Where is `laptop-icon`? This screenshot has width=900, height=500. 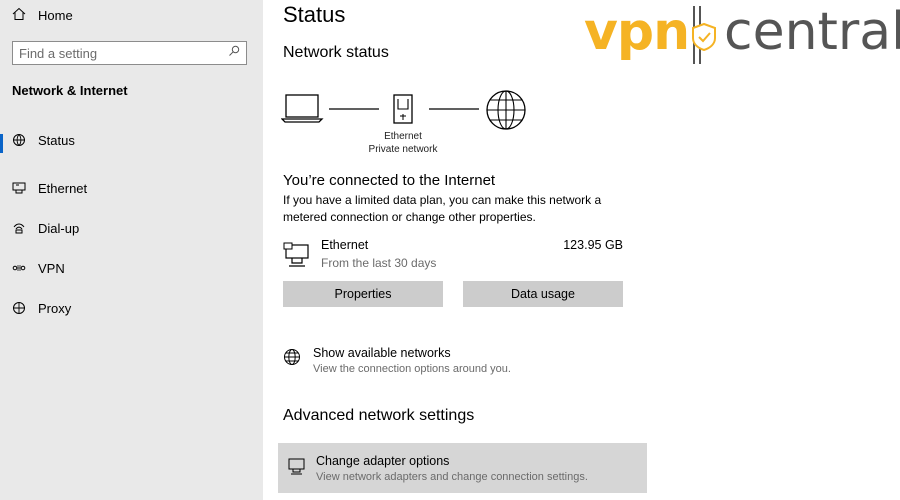
laptop-icon is located at coordinates (302, 108).